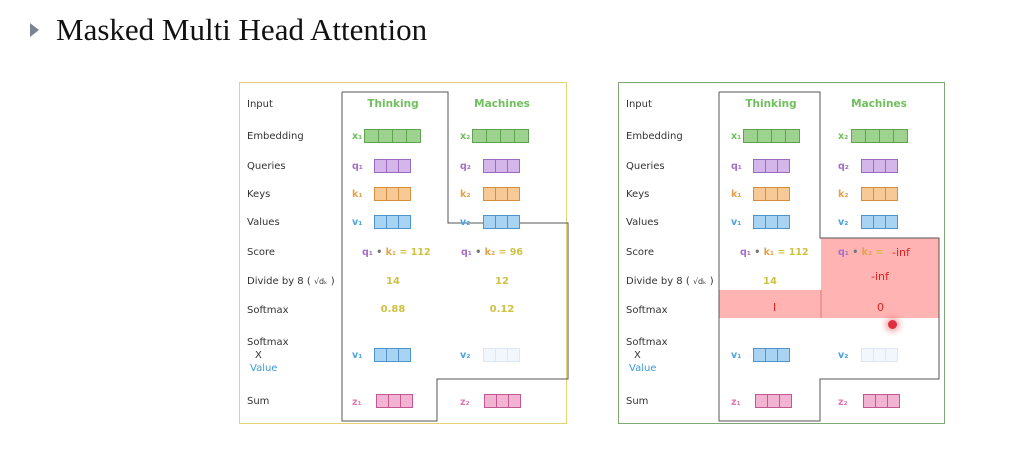  Describe the element at coordinates (502, 281) in the screenshot. I see `divide-value-machines: 12` at that location.